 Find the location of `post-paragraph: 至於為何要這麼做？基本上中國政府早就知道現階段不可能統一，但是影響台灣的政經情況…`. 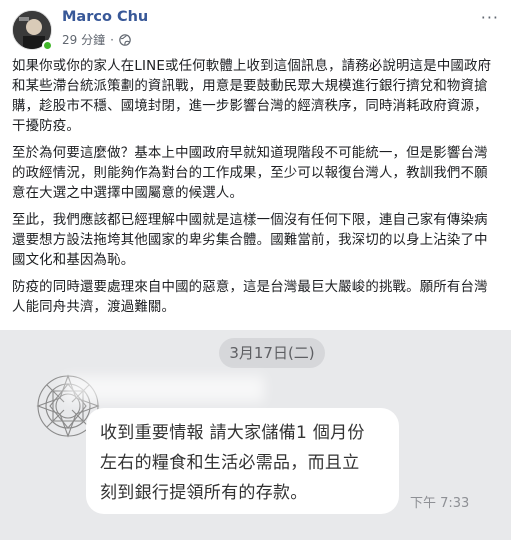

post-paragraph: 至於為何要這麼做？基本上中國政府早就知道現階段不可能統一，但是影響台灣的政經情況… is located at coordinates (250, 173).